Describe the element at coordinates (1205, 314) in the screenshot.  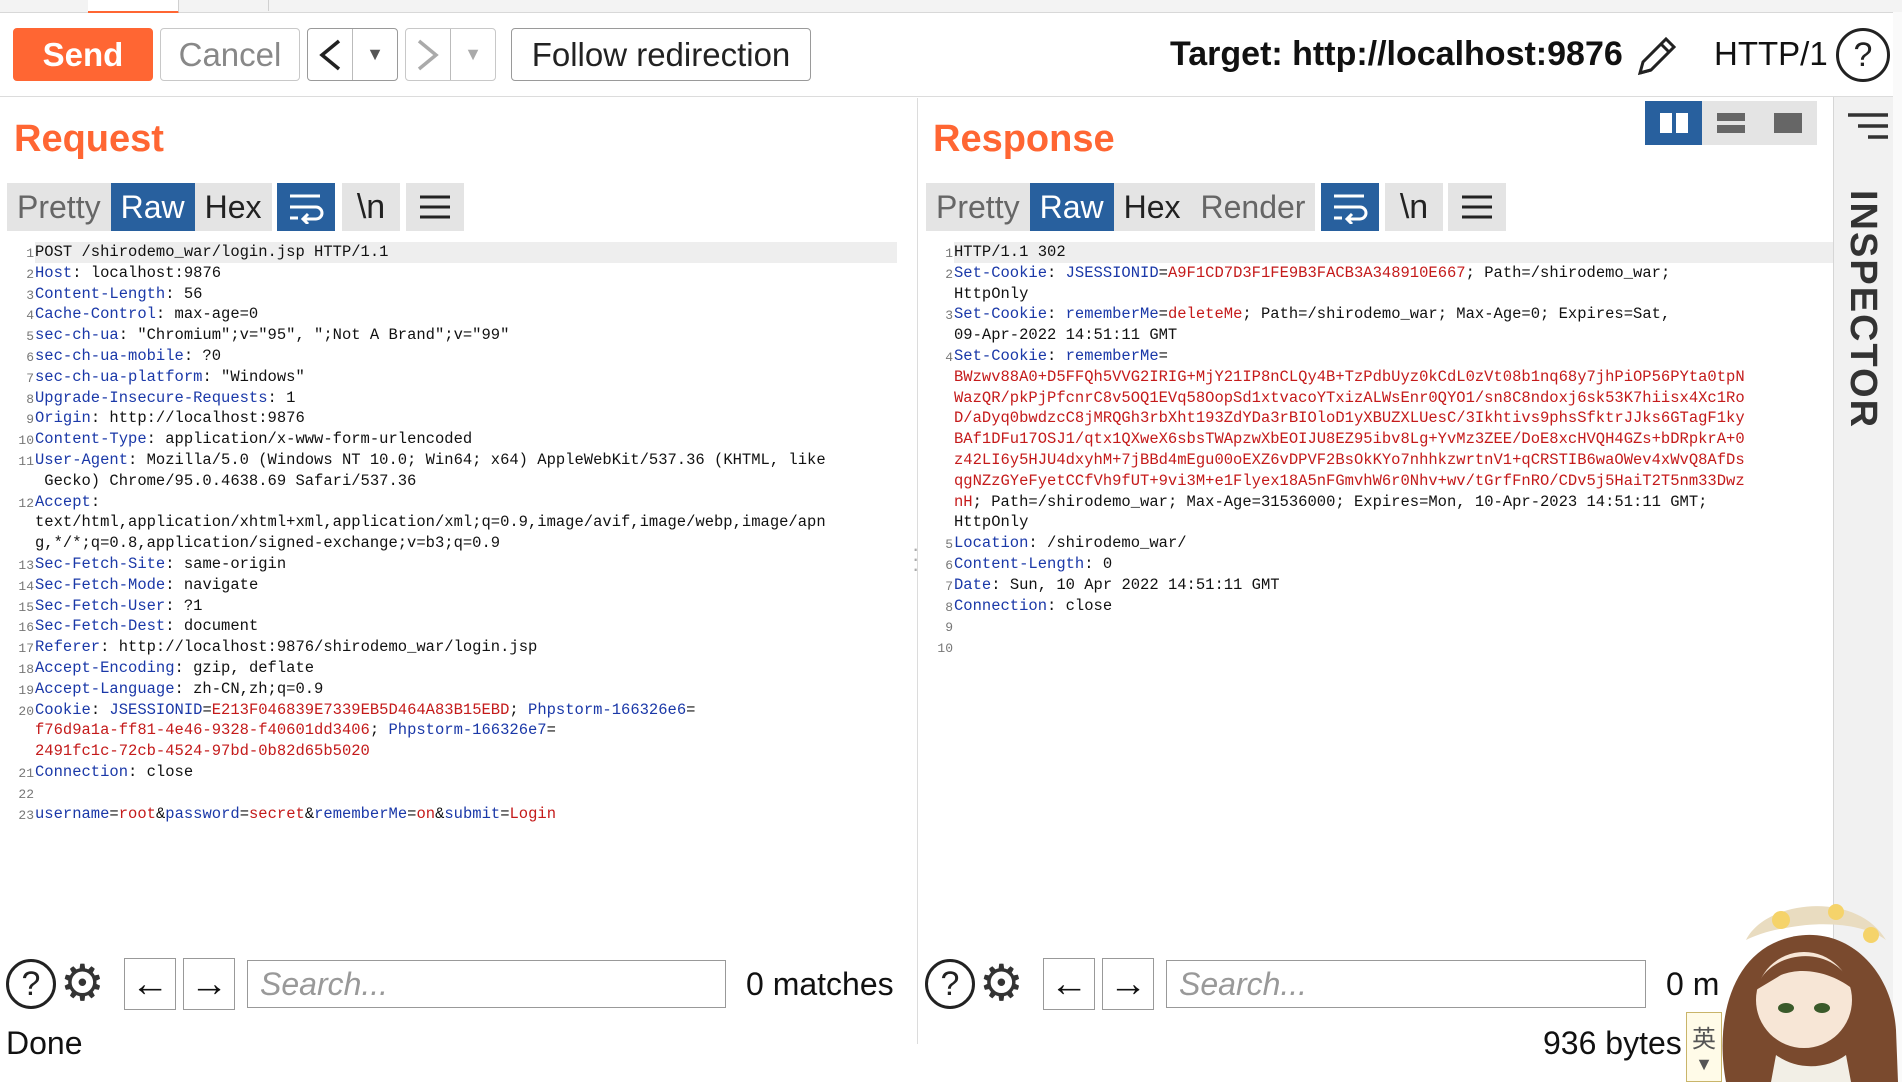
I see `header-value: deleteMe` at that location.